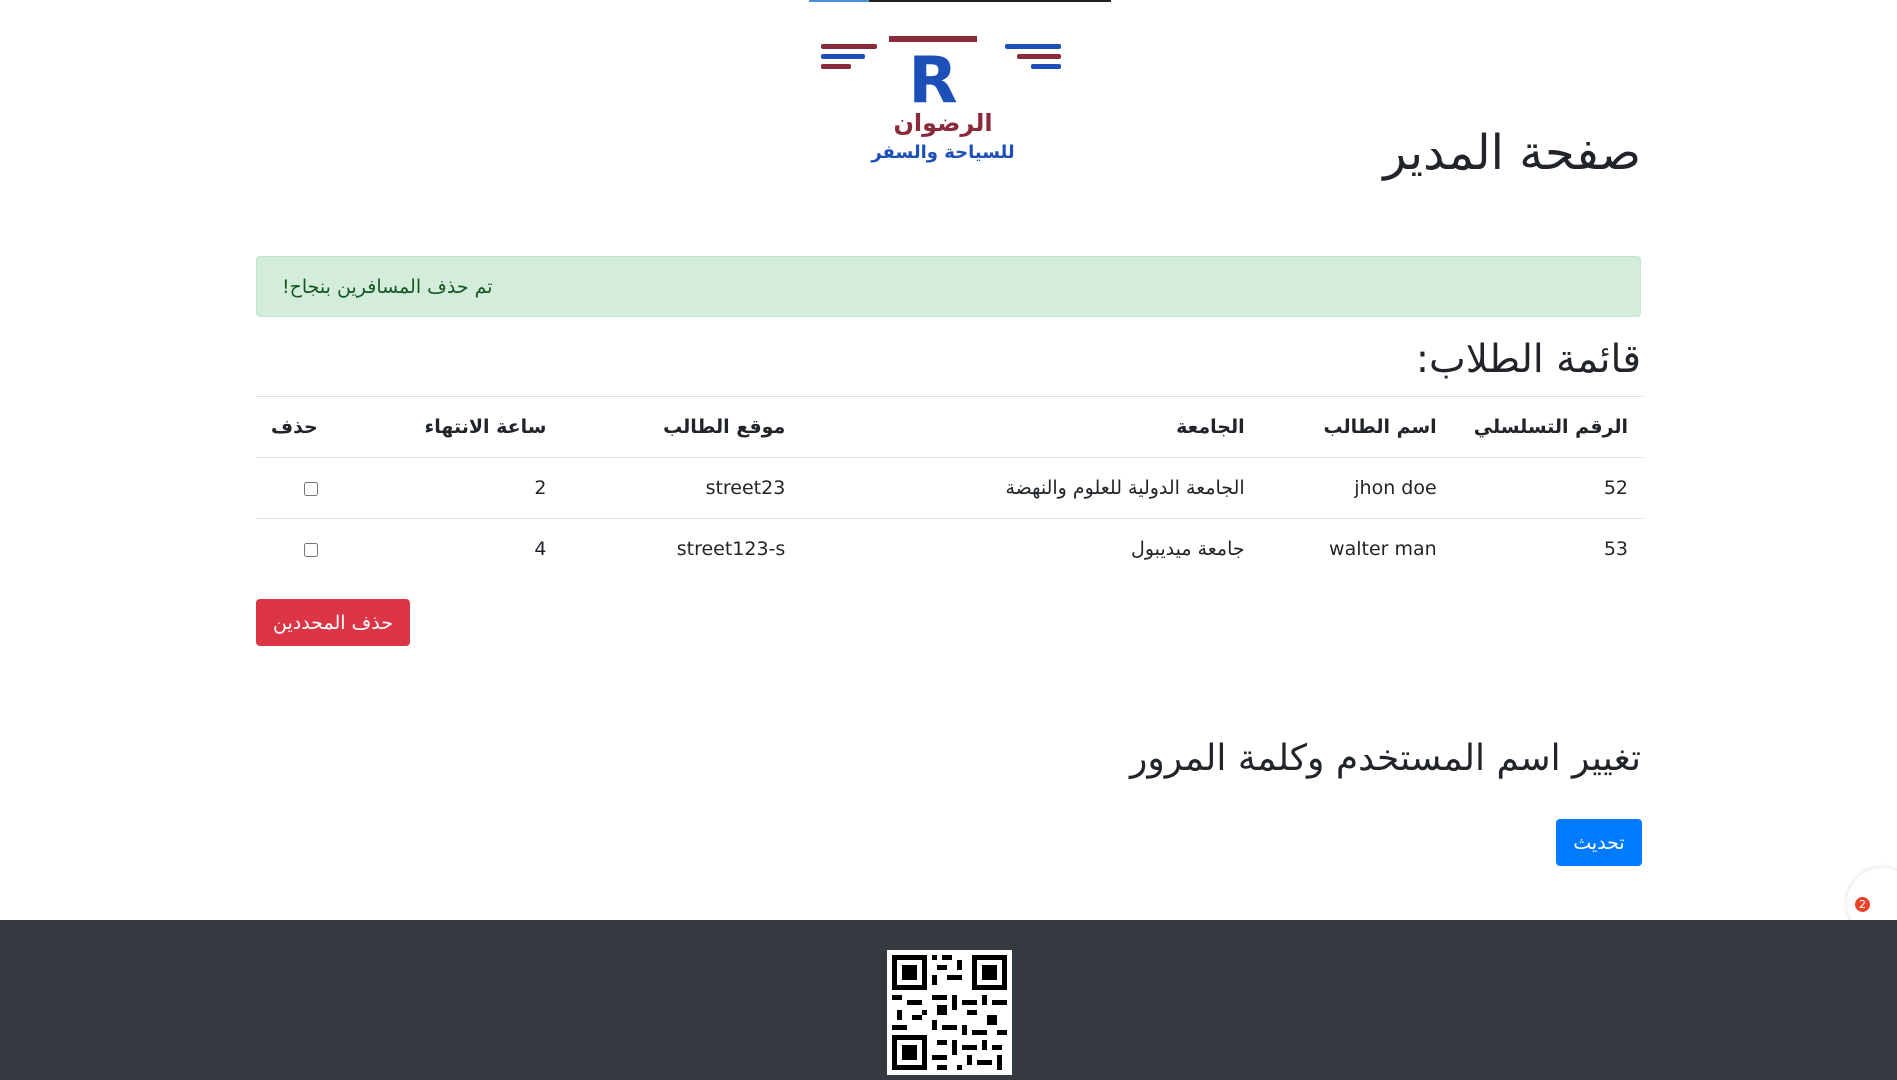 This screenshot has width=1897, height=1080. Describe the element at coordinates (333, 622) in the screenshot. I see `delete-selected-button: حذف المحددين` at that location.